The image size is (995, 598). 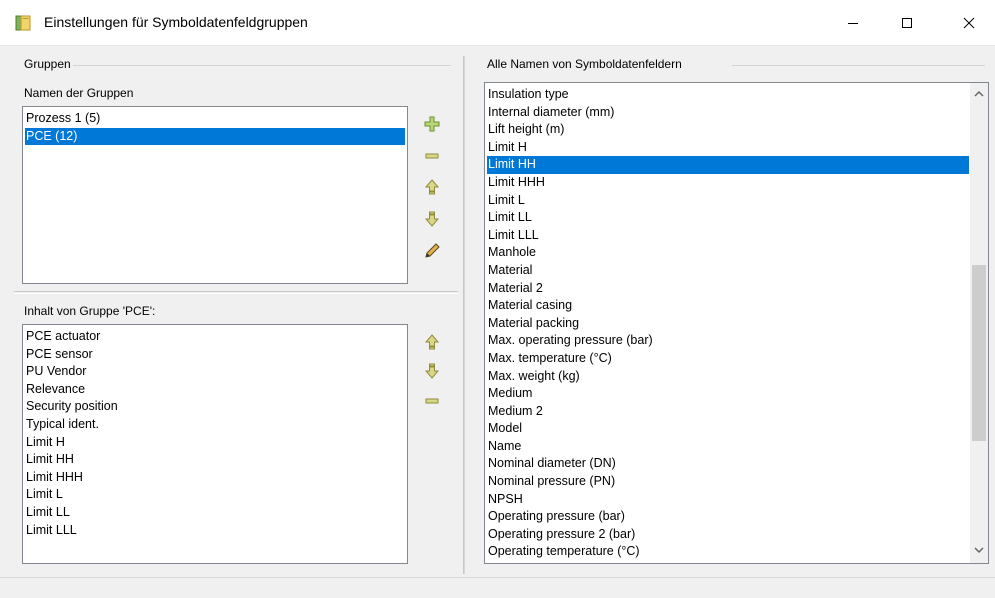 I want to click on field-list-item: Operating pressure (bar), so click(x=728, y=517).